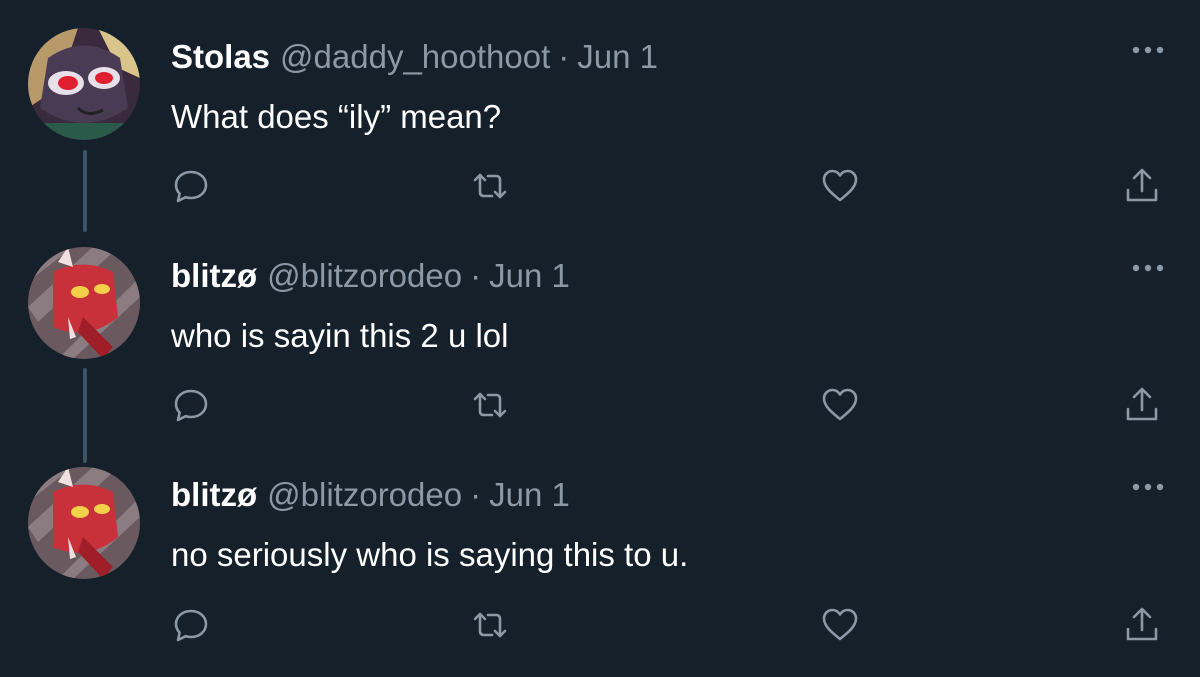 This screenshot has height=677, width=1200. What do you see at coordinates (220, 56) in the screenshot?
I see `display-name: Stolas` at bounding box center [220, 56].